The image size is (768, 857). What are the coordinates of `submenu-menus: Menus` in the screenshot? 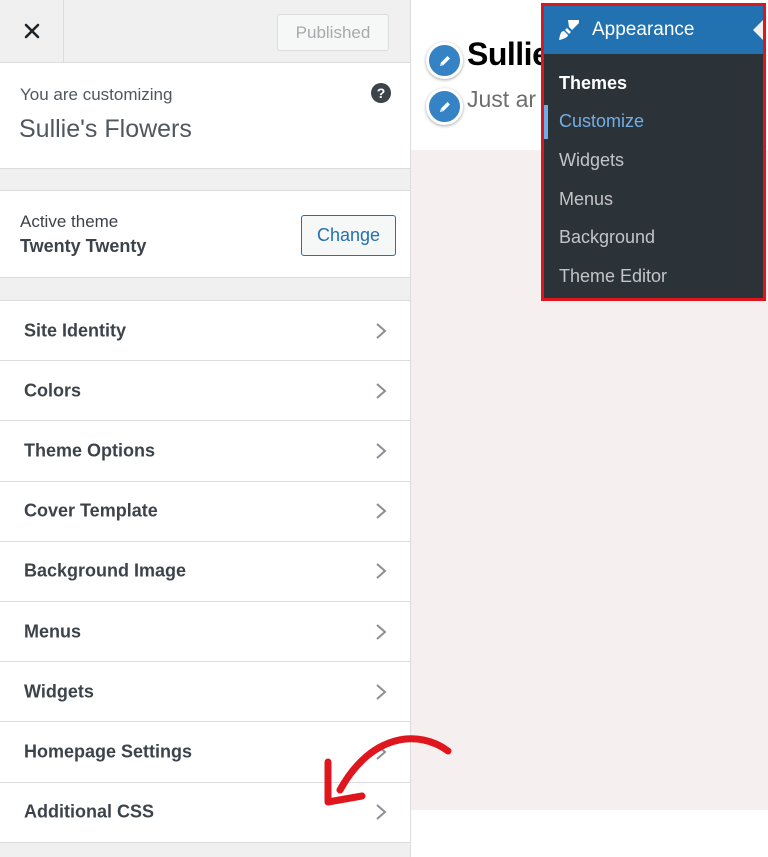 It's located at (653, 199).